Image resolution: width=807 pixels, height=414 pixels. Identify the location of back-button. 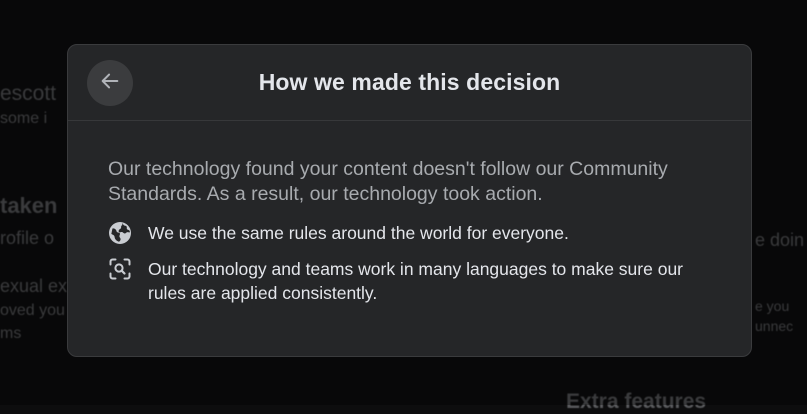
(110, 83).